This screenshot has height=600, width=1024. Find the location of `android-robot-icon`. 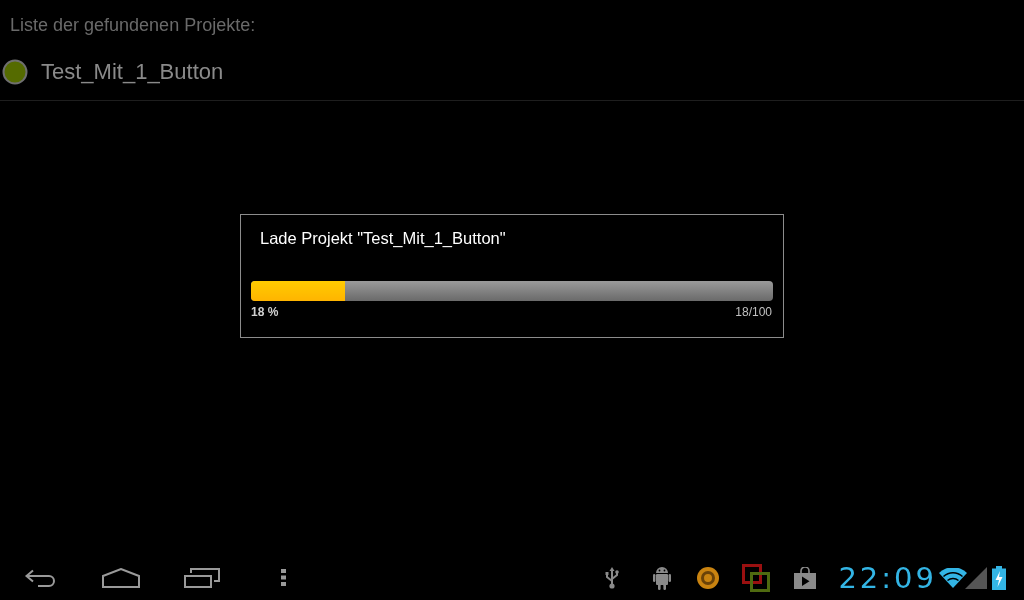

android-robot-icon is located at coordinates (662, 577).